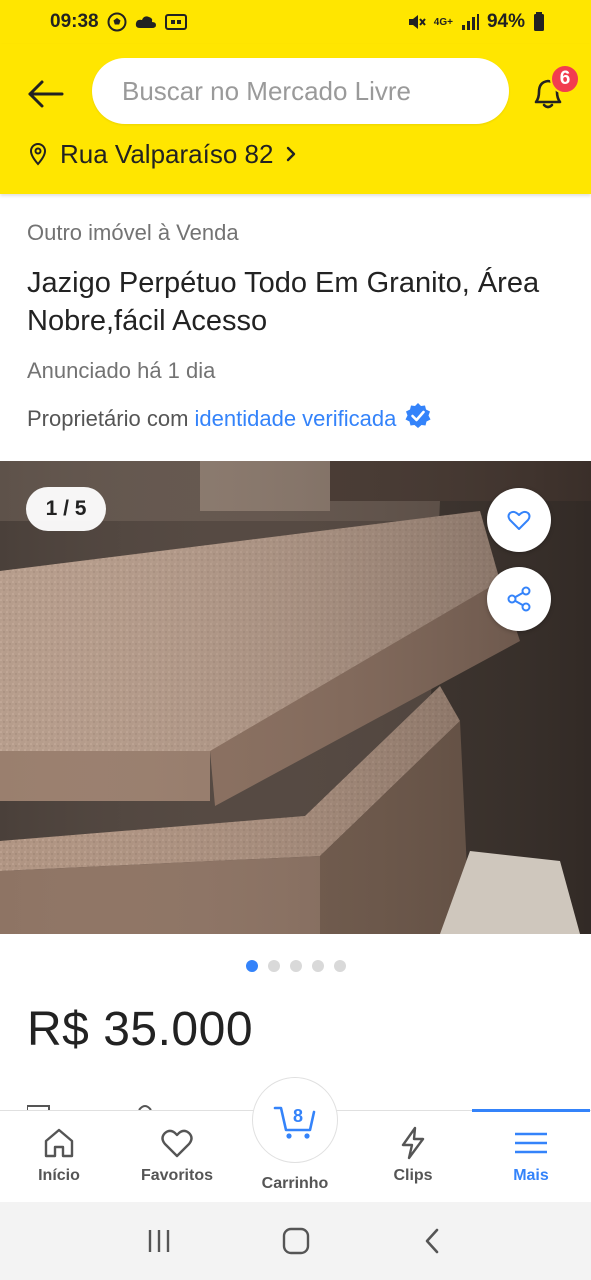  Describe the element at coordinates (539, 22) in the screenshot. I see `battery-icon` at that location.